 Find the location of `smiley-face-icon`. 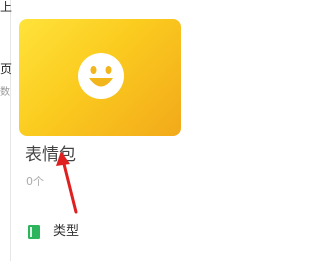

smiley-face-icon is located at coordinates (101, 76).